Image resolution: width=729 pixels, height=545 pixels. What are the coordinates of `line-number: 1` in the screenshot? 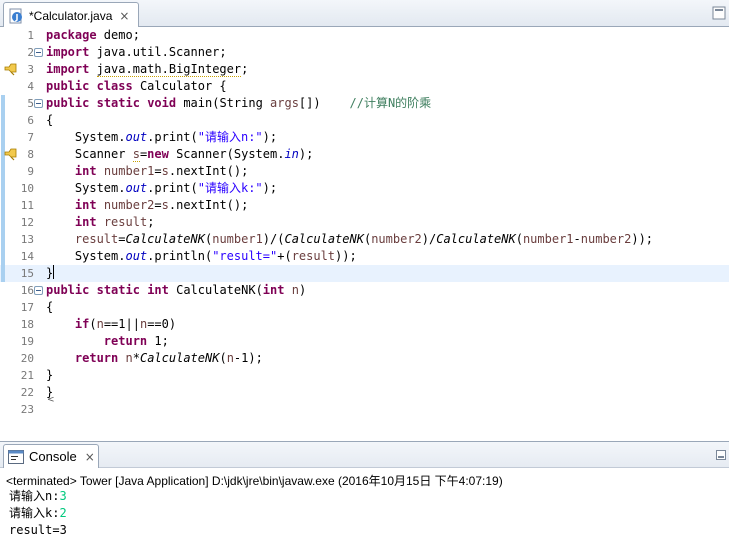 It's located at (30, 35).